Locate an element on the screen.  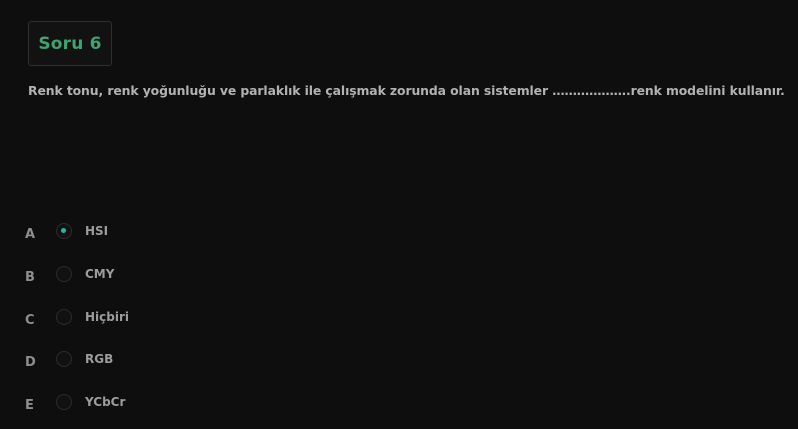
option-letter: E is located at coordinates (29, 405).